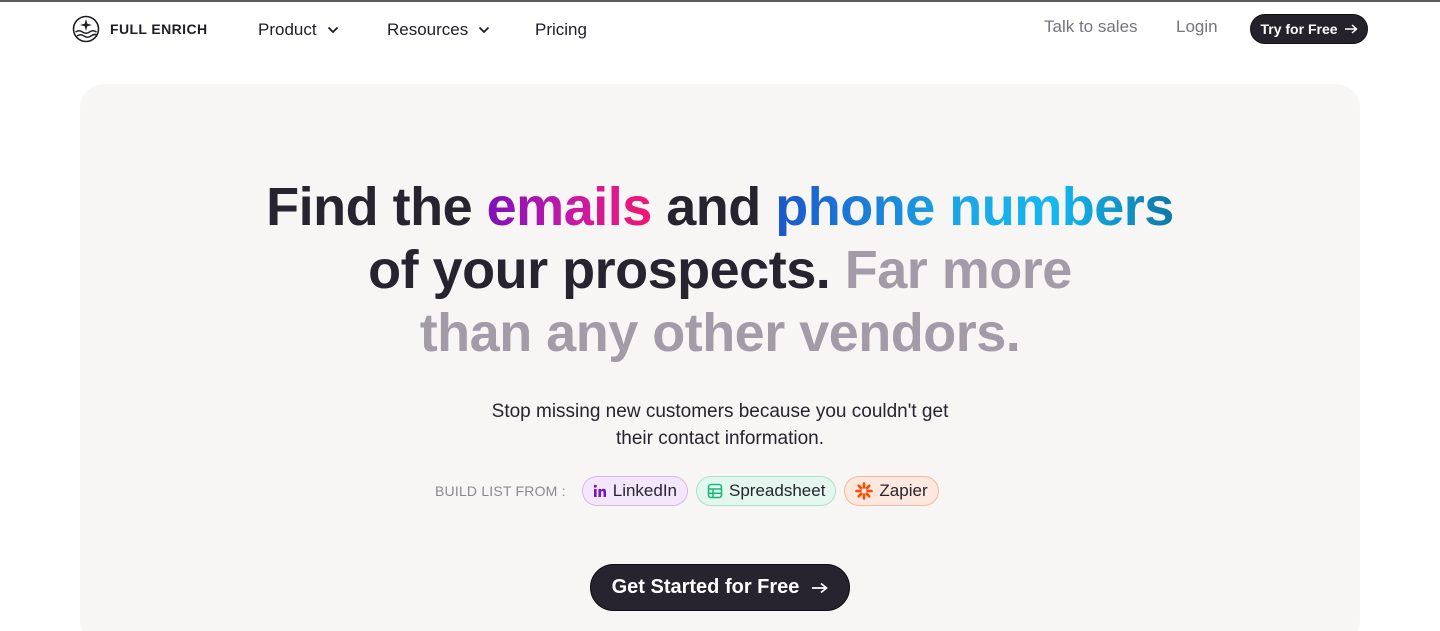 The image size is (1440, 631). Describe the element at coordinates (569, 207) in the screenshot. I see `headline-emails: emails` at that location.